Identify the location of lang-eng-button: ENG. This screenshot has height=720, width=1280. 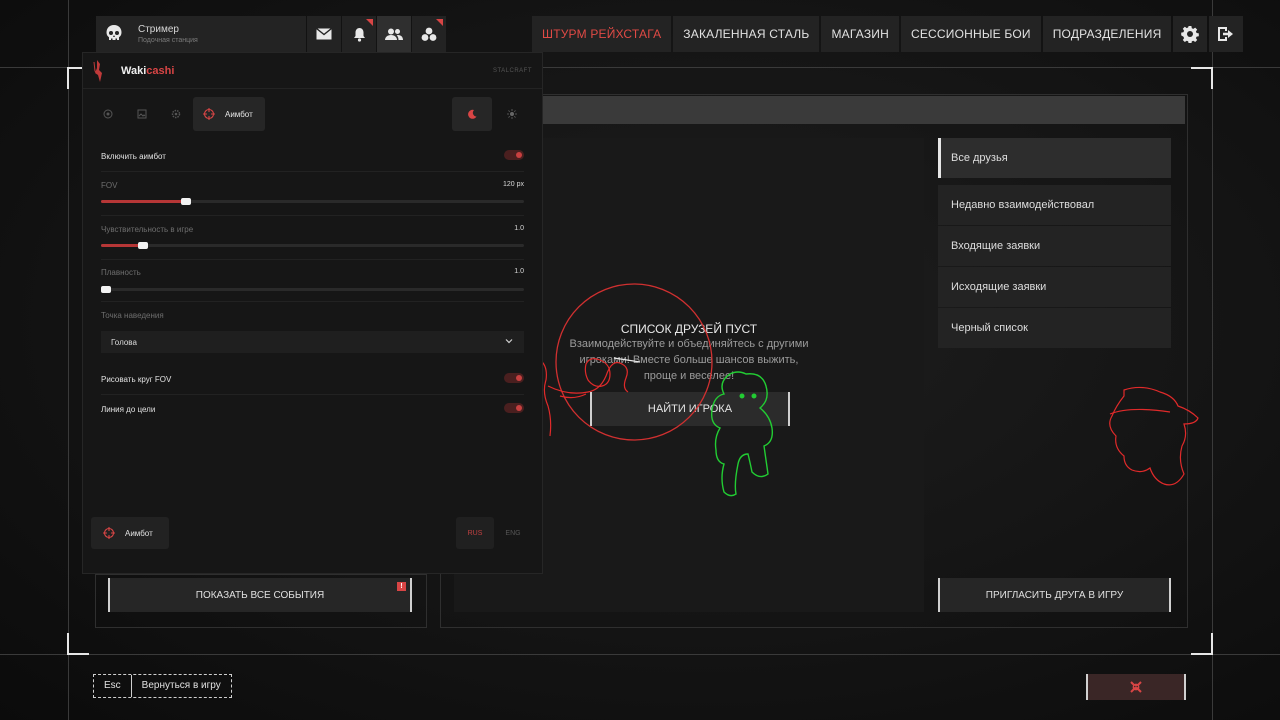
(513, 533).